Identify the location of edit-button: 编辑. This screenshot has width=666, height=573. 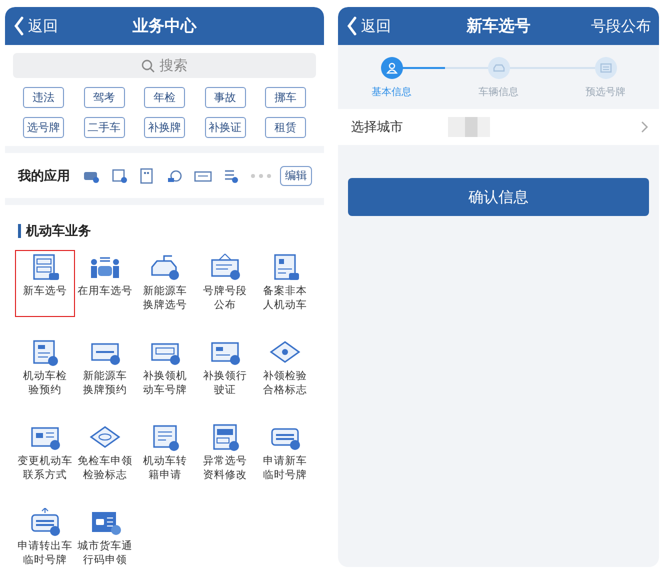
(296, 176).